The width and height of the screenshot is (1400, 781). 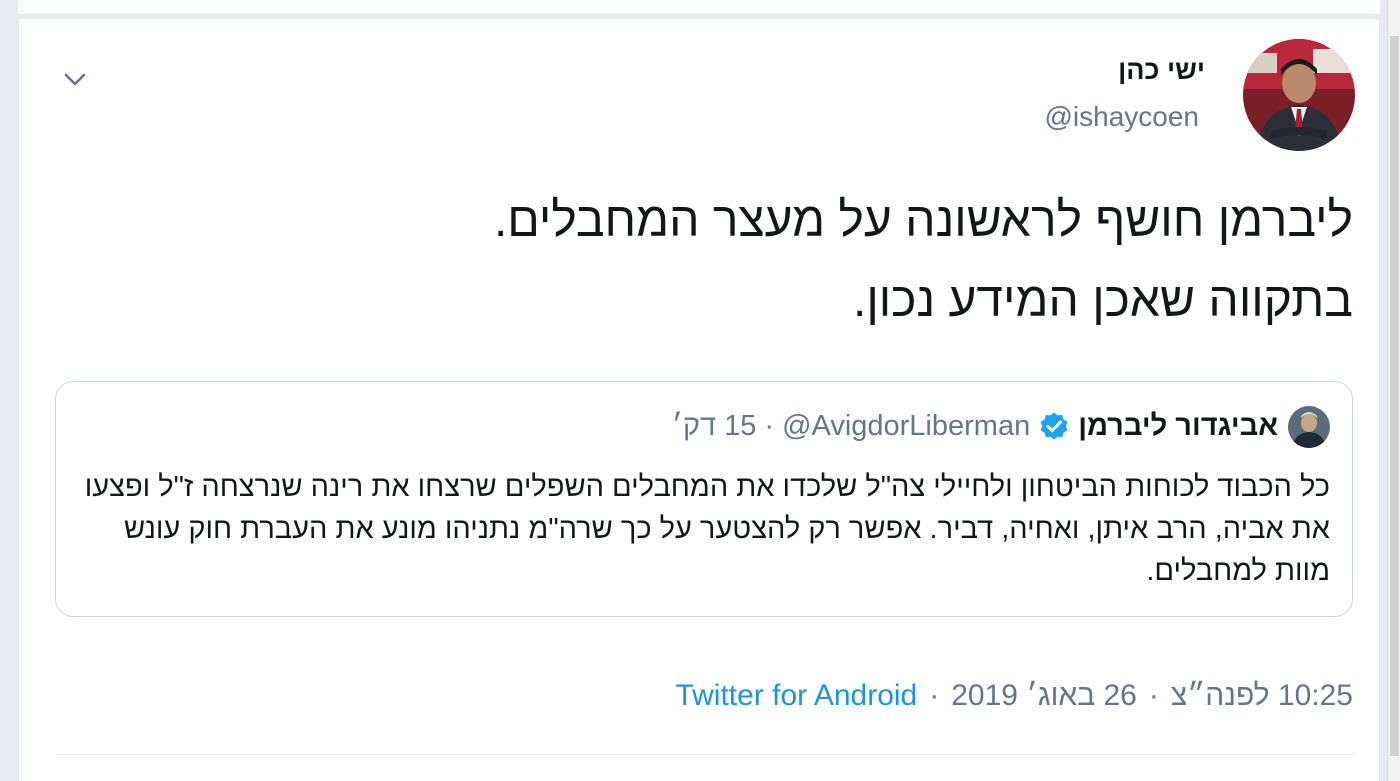 I want to click on tweet-text-line: בתקווה שאכן המידע נכון., so click(x=1103, y=300).